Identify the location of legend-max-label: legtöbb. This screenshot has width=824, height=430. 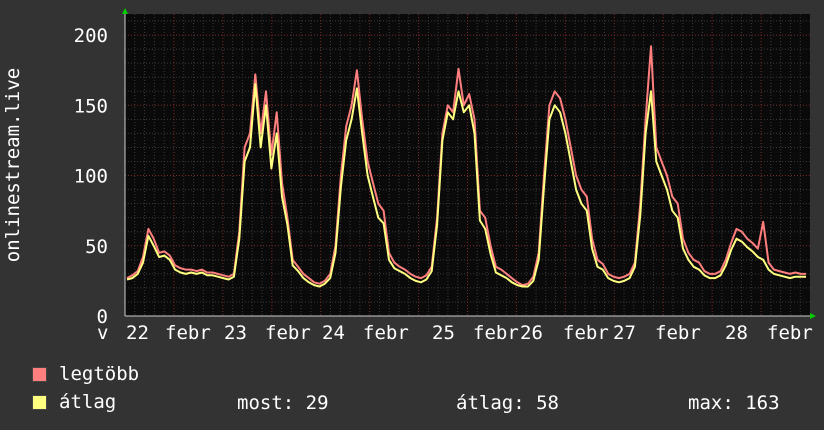
(99, 374).